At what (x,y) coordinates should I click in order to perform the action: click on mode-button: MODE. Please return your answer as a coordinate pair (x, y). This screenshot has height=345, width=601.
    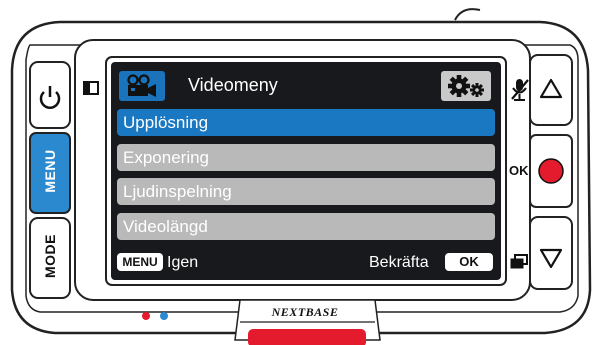
    Looking at the image, I should click on (50, 258).